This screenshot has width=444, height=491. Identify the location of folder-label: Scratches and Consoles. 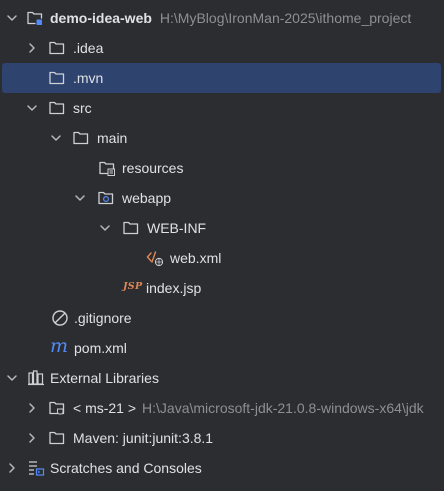
(126, 468).